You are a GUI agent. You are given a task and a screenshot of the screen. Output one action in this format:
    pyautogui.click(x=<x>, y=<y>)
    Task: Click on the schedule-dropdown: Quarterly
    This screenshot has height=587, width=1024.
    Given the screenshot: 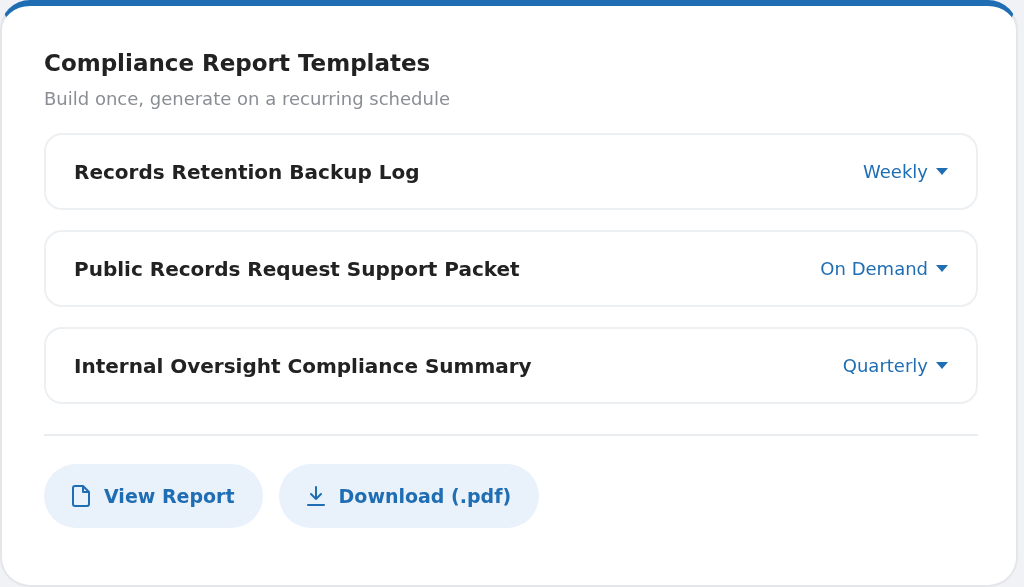 What is the action you would take?
    pyautogui.click(x=895, y=365)
    